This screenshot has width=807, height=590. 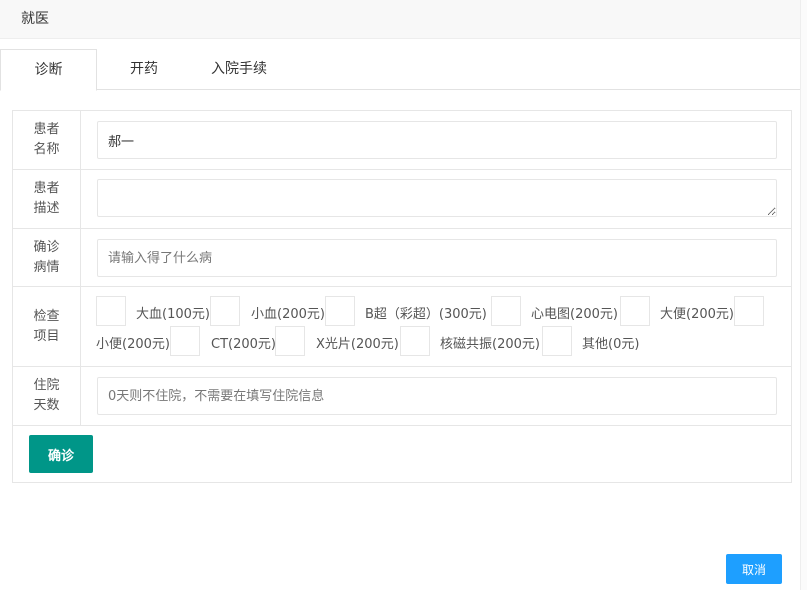 What do you see at coordinates (754, 569) in the screenshot?
I see `cancel-button: 取消` at bounding box center [754, 569].